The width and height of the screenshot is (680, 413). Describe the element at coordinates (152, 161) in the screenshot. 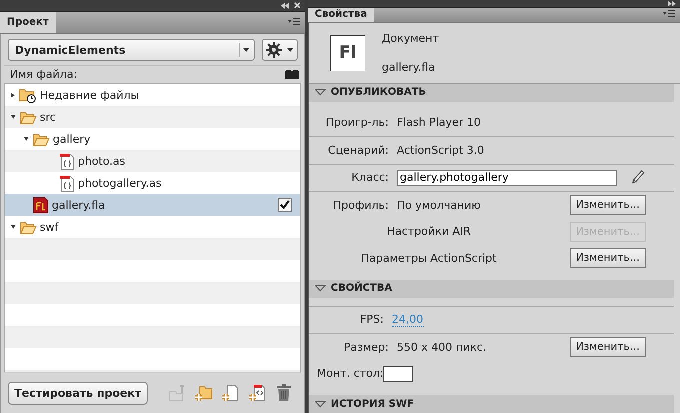

I see `tree-row: photo.as` at that location.